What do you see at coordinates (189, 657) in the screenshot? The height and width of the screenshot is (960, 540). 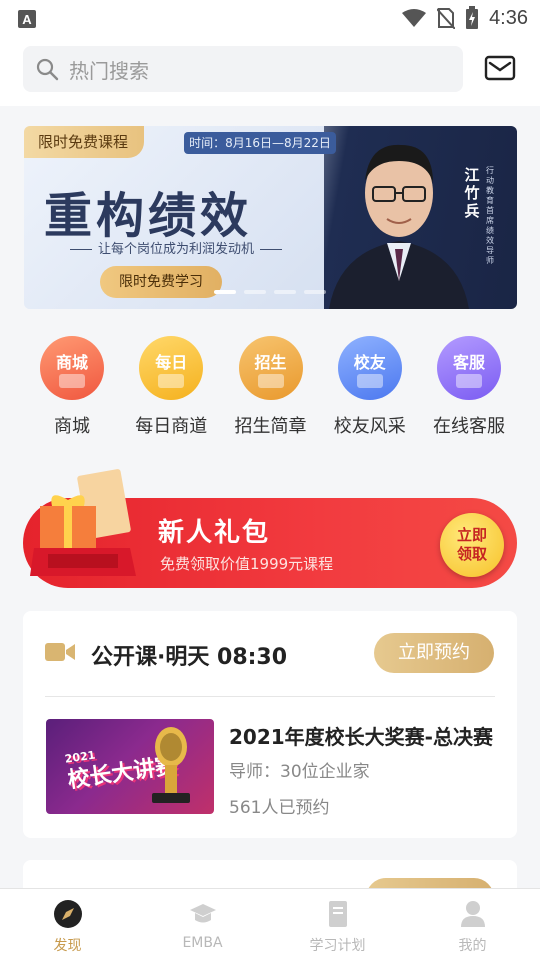 I see `open-course-title: 公开课·明天 08:30` at bounding box center [189, 657].